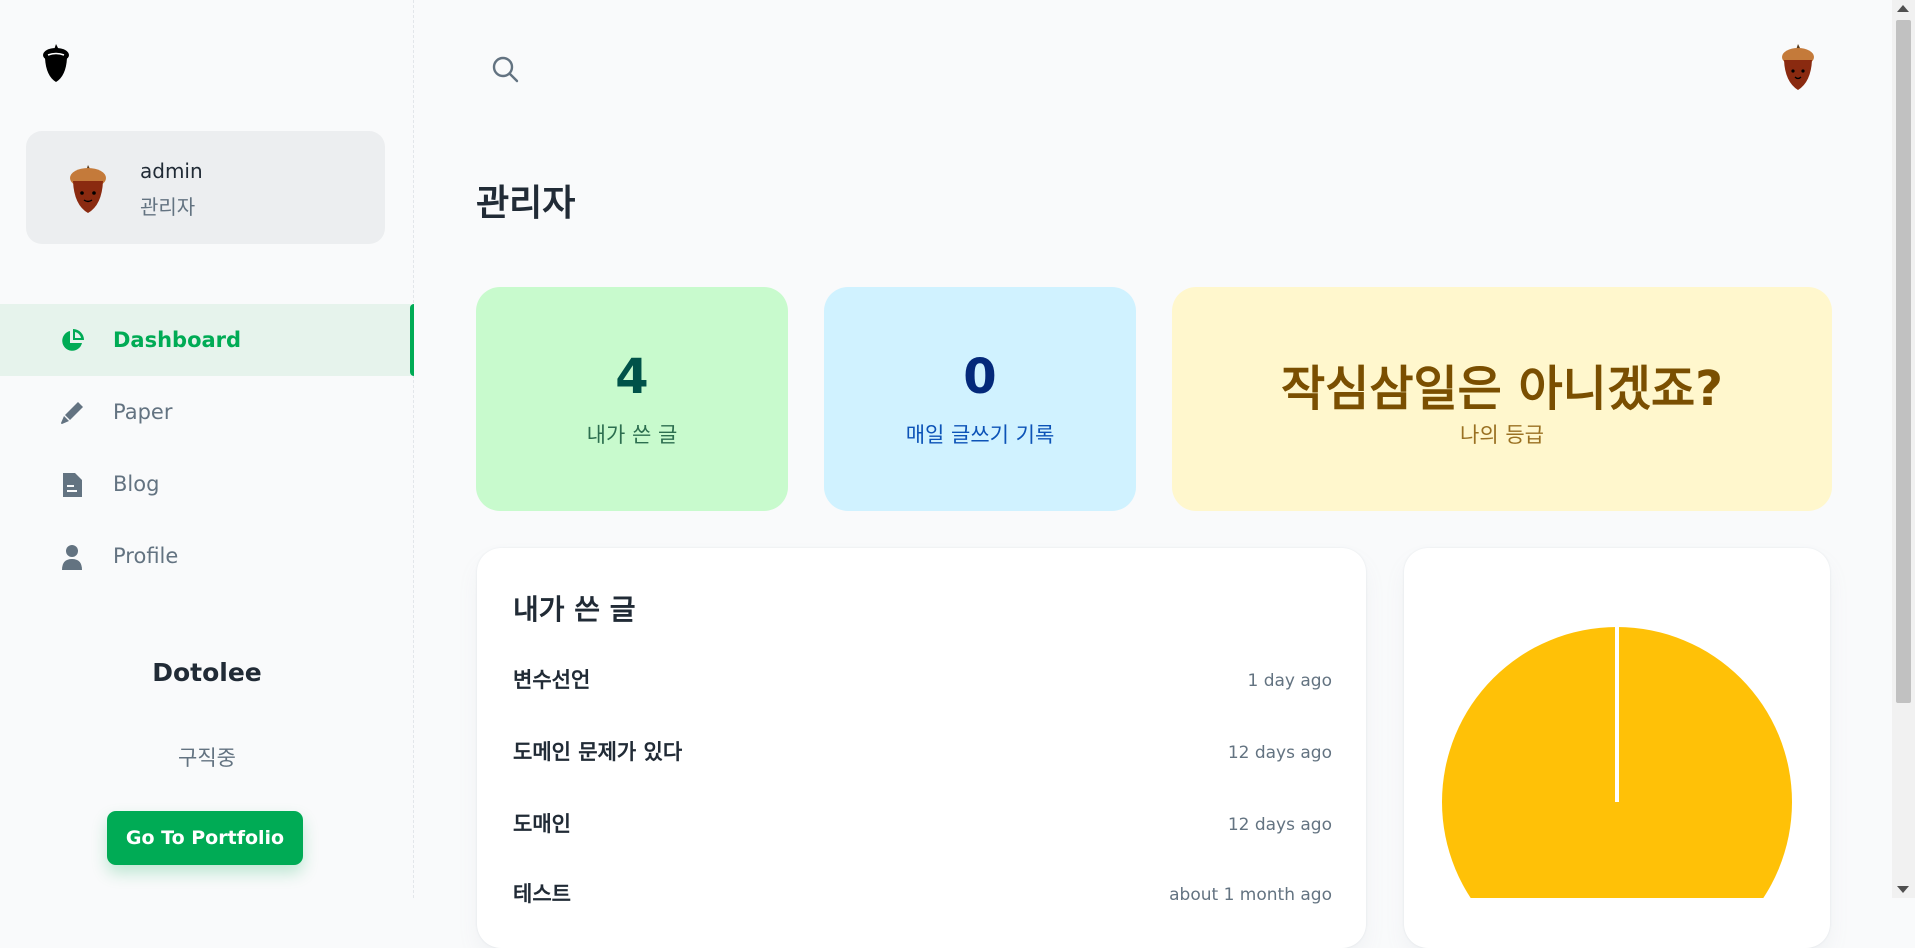 The image size is (1915, 948). Describe the element at coordinates (552, 680) in the screenshot. I see `post-title: 변수선언` at that location.